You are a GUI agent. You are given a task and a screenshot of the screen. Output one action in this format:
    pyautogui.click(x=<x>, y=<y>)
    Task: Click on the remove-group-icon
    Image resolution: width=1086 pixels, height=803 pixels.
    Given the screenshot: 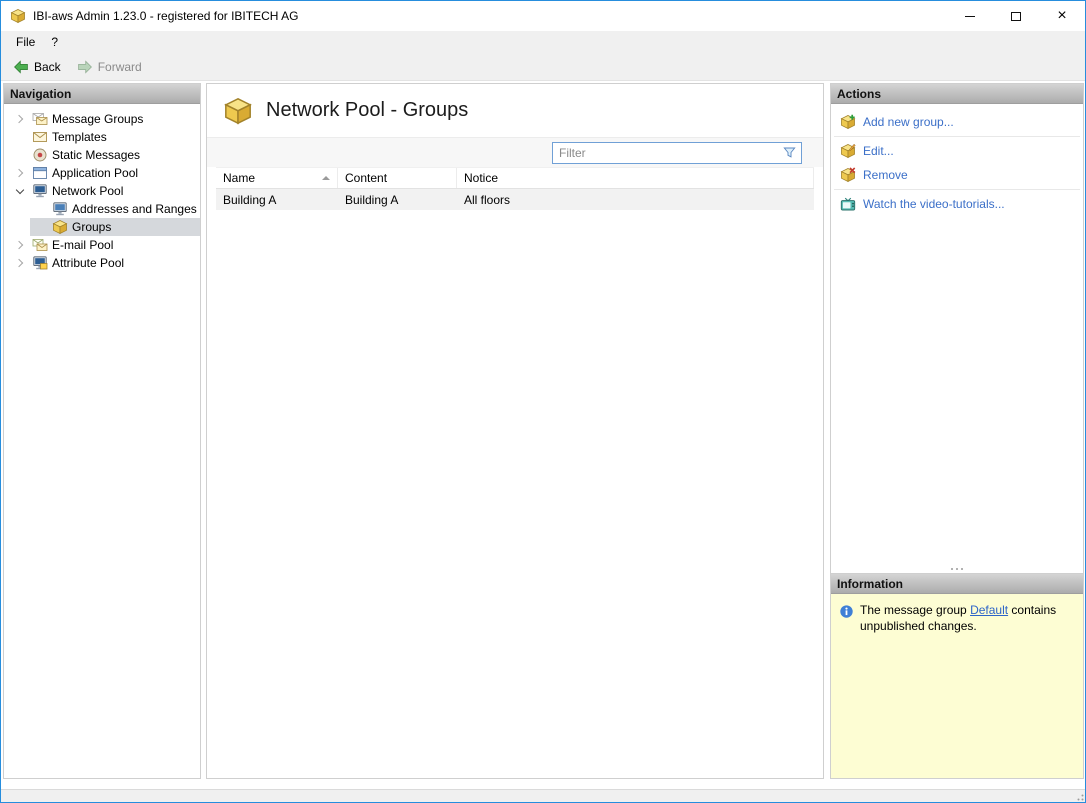 What is the action you would take?
    pyautogui.click(x=848, y=175)
    